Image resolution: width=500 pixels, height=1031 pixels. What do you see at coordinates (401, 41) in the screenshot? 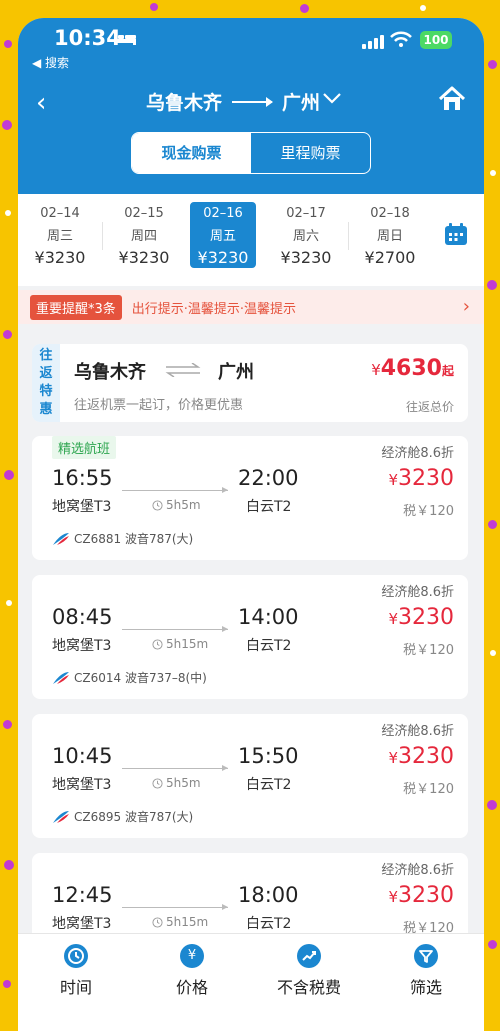
I see `wifi-icon` at bounding box center [401, 41].